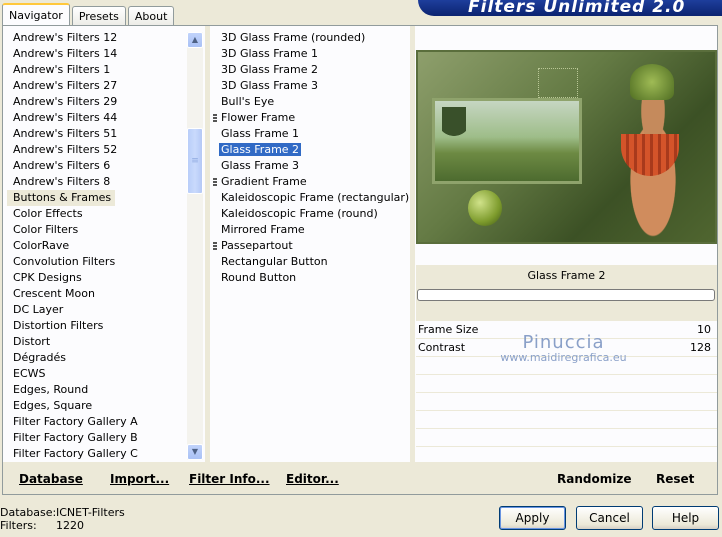 Image resolution: width=722 pixels, height=537 pixels. Describe the element at coordinates (195, 452) in the screenshot. I see `scroll-down-icon: ▼` at that location.